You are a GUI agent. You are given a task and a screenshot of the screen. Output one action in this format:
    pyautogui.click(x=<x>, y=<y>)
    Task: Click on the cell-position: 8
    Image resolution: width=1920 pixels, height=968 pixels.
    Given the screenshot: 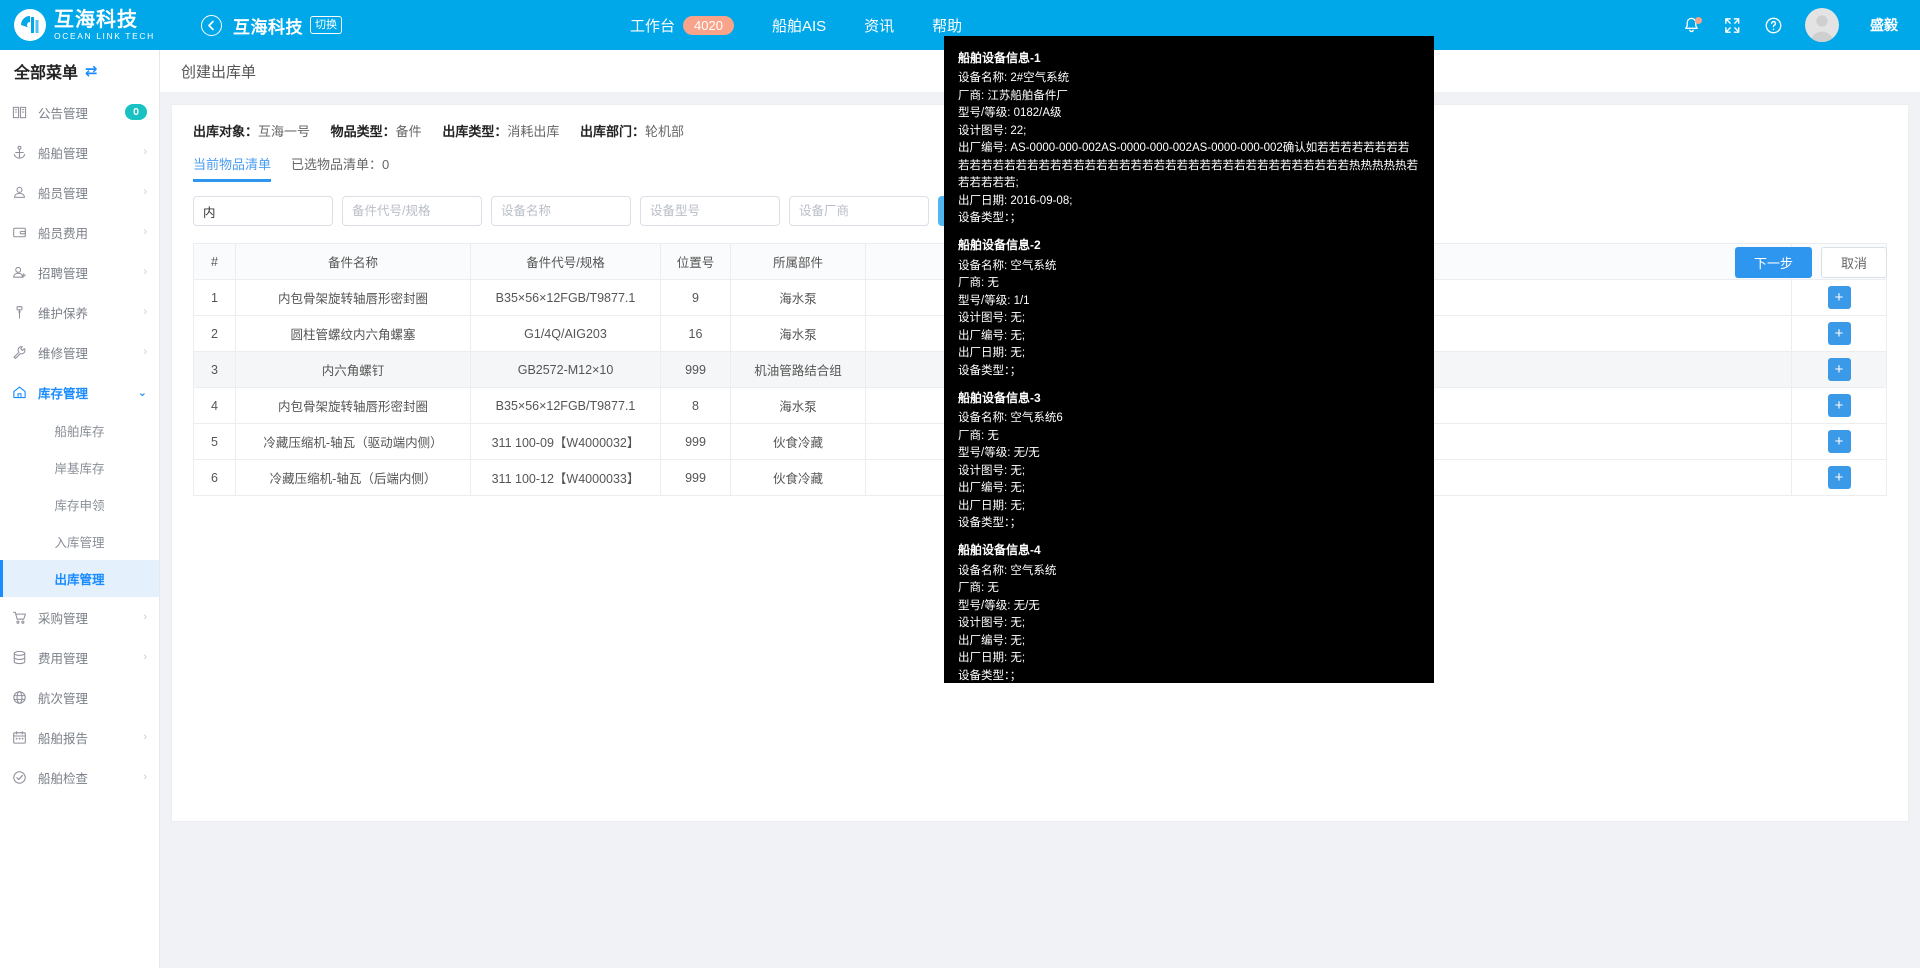 What is the action you would take?
    pyautogui.click(x=695, y=405)
    